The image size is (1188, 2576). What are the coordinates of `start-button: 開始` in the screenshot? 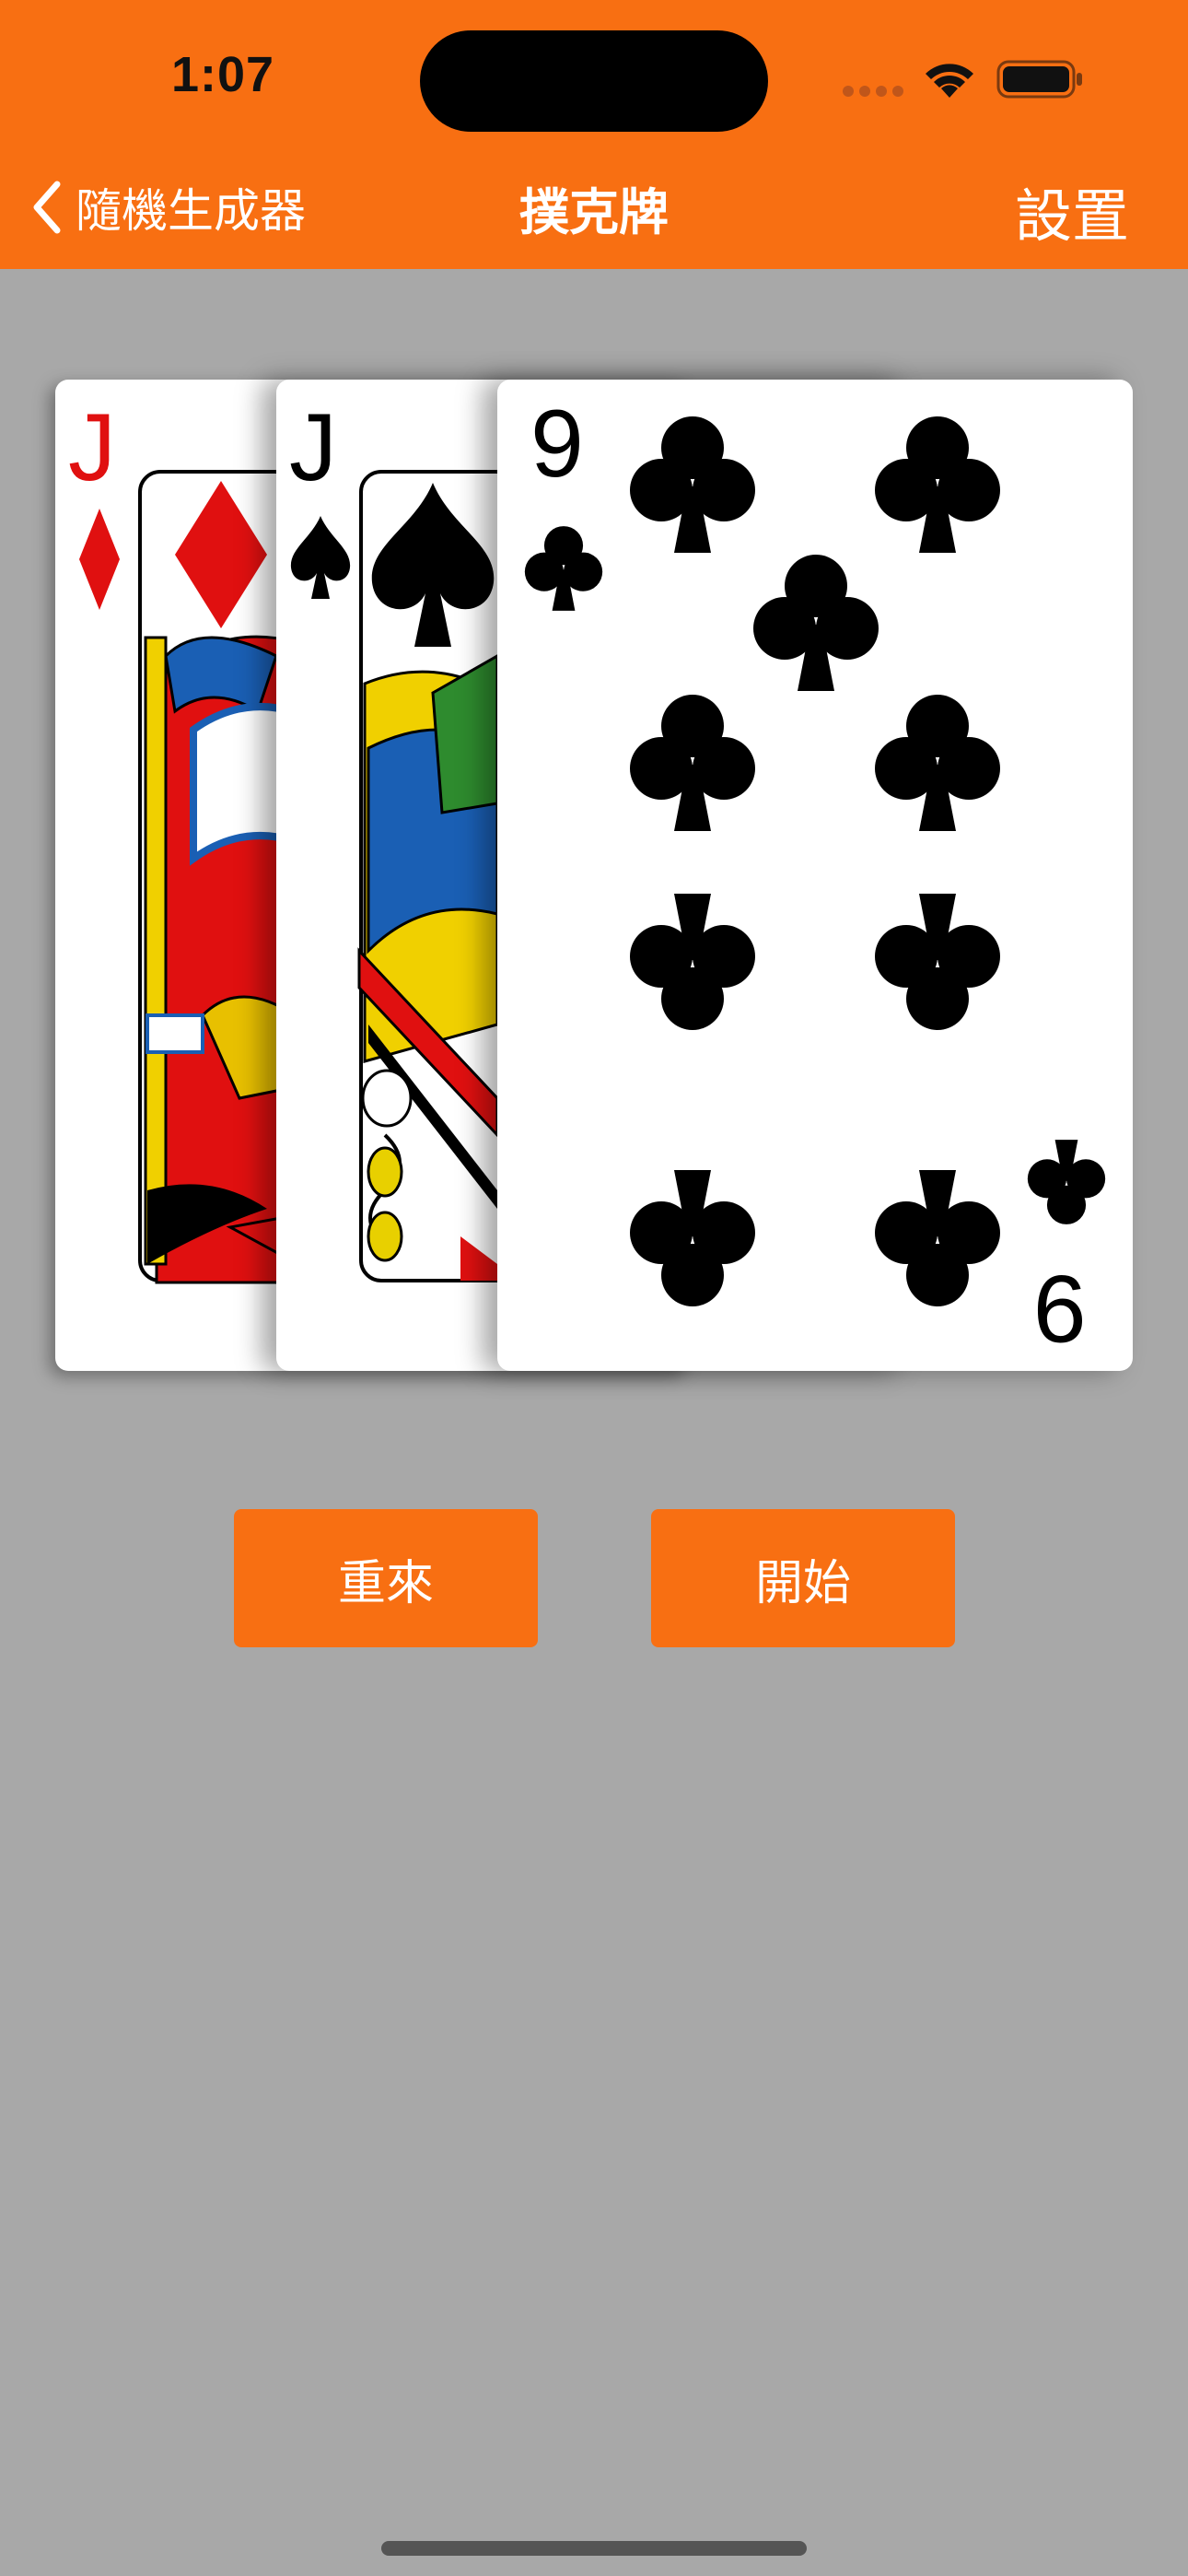 It's located at (803, 1578).